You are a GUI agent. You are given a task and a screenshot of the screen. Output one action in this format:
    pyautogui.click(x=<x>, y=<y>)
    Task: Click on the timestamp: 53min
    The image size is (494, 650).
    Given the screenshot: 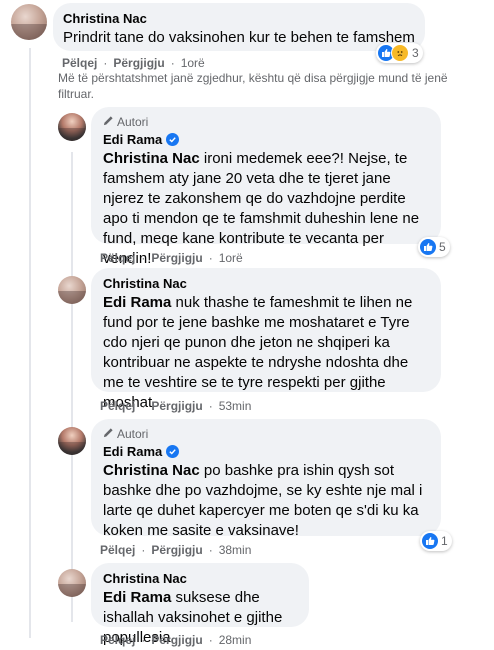 What is the action you would take?
    pyautogui.click(x=235, y=406)
    